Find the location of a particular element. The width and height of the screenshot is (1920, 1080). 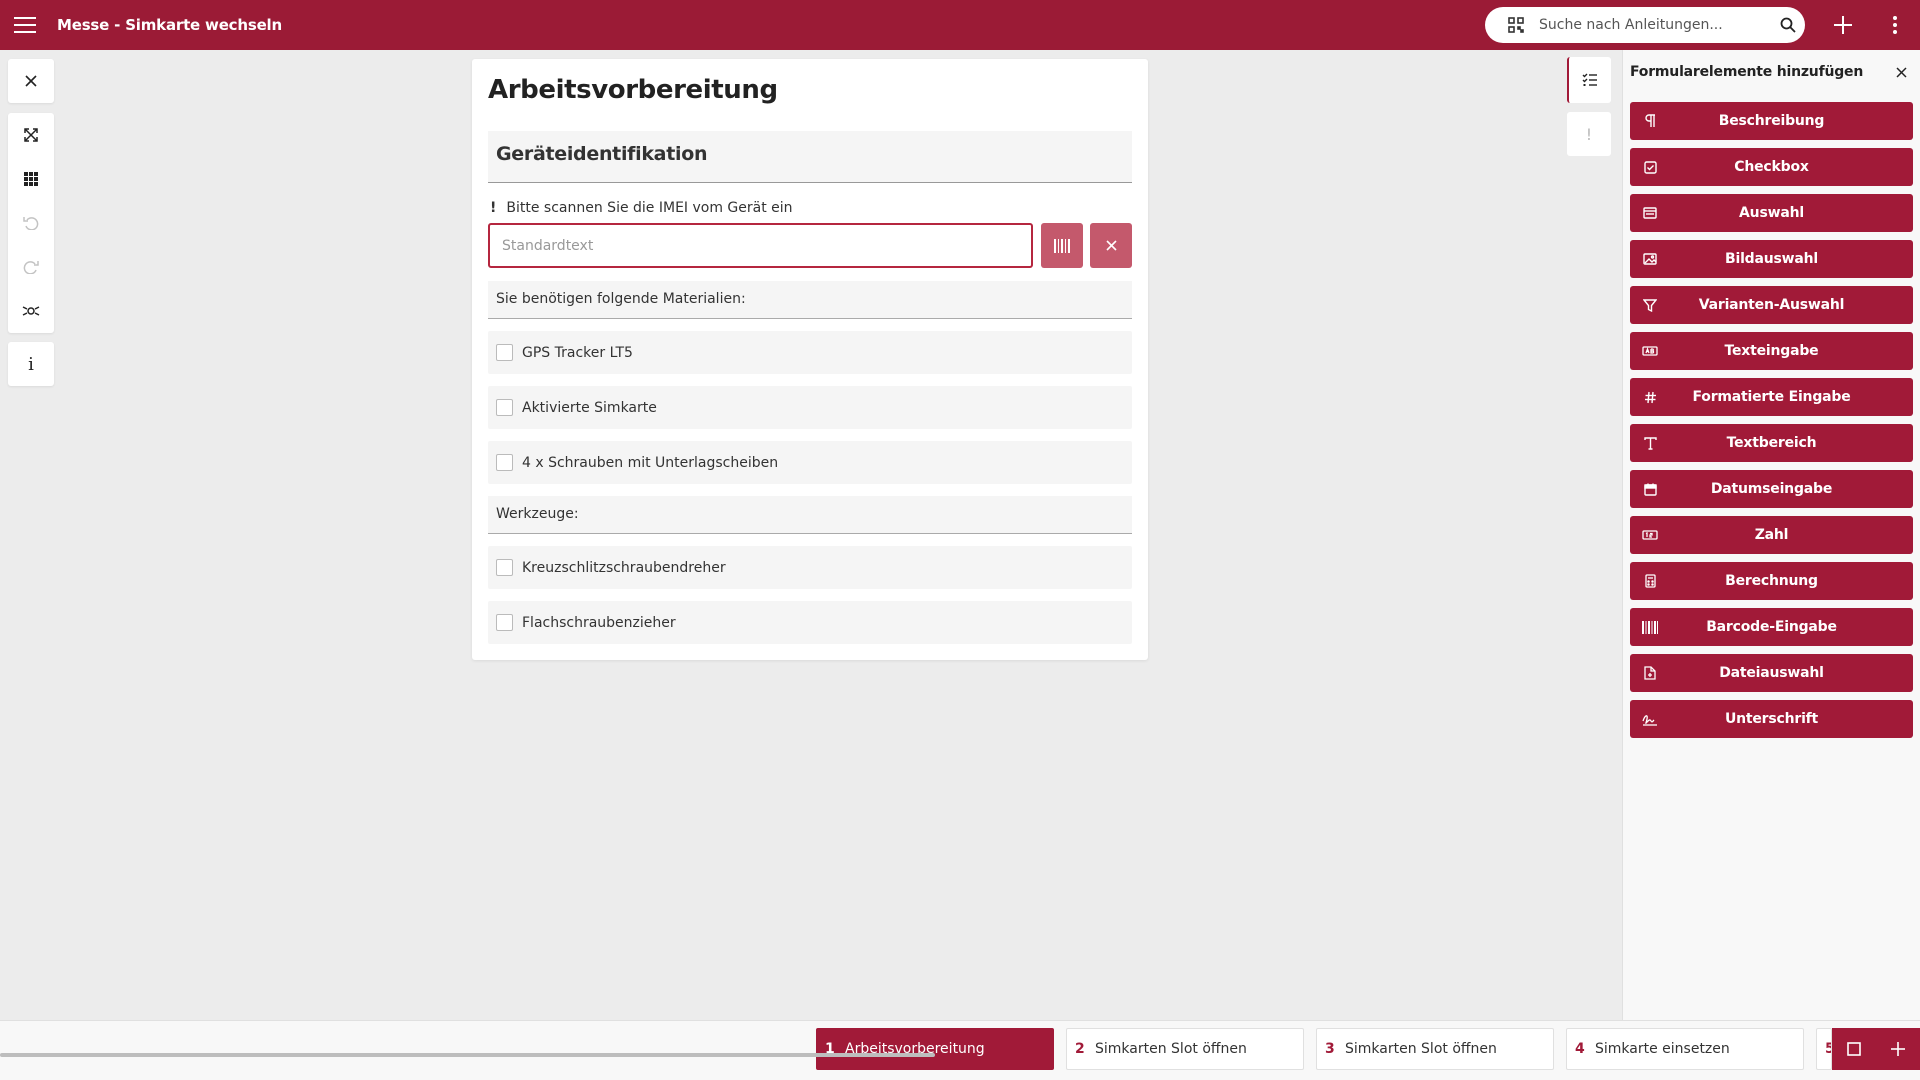

button-label: Textbereich is located at coordinates (1771, 443).